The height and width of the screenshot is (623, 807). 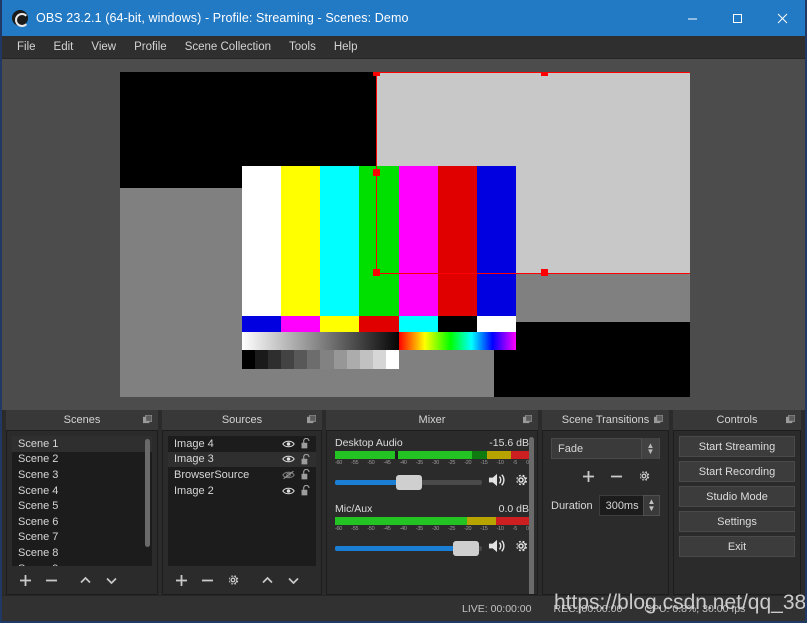 What do you see at coordinates (651, 505) in the screenshot?
I see `spinner-arrows-icon: ▲ ▼` at bounding box center [651, 505].